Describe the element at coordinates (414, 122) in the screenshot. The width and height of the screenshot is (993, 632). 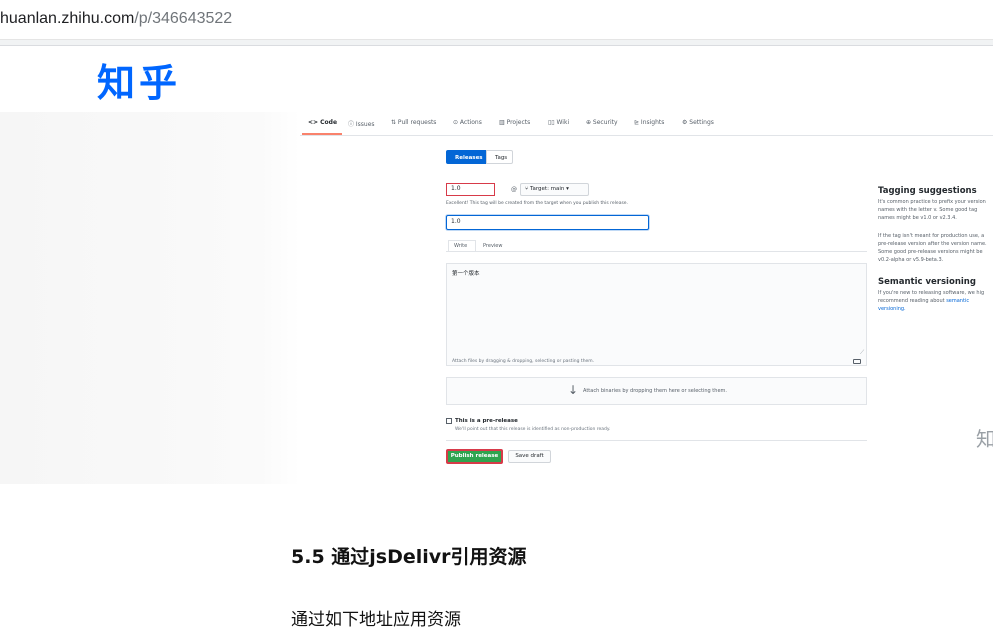
I see `tab-pull-requests: ⇅ Pull requests` at that location.